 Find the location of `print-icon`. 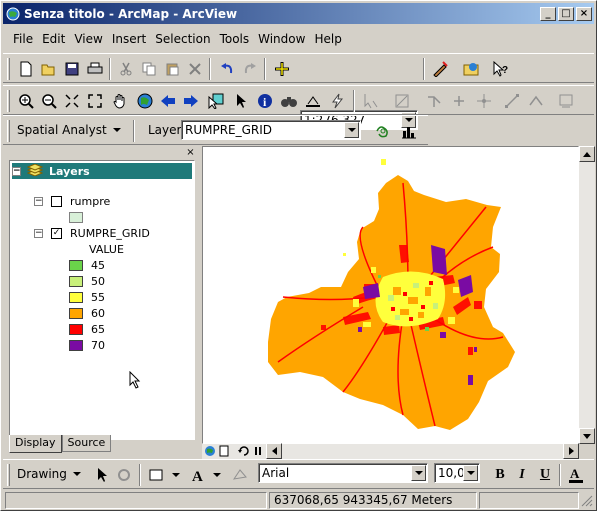

print-icon is located at coordinates (95, 69).